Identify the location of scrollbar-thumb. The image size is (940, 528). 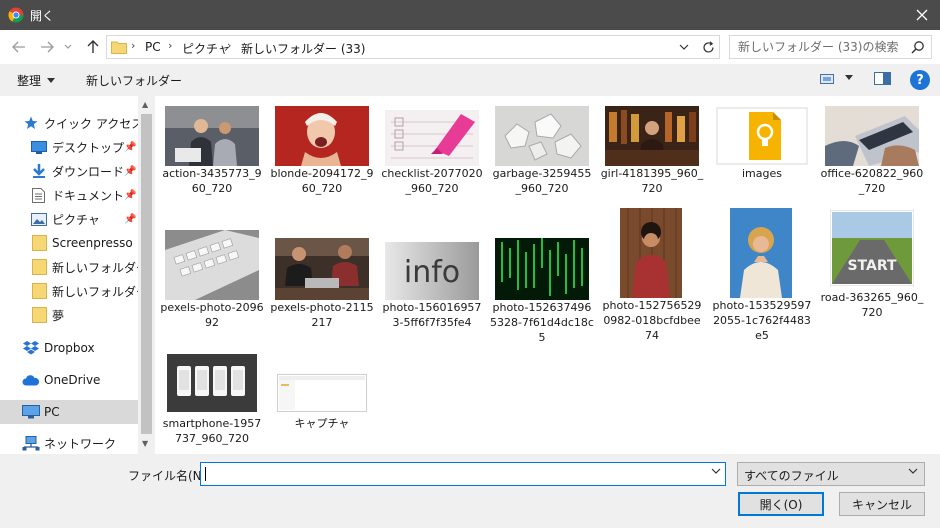
(146, 274).